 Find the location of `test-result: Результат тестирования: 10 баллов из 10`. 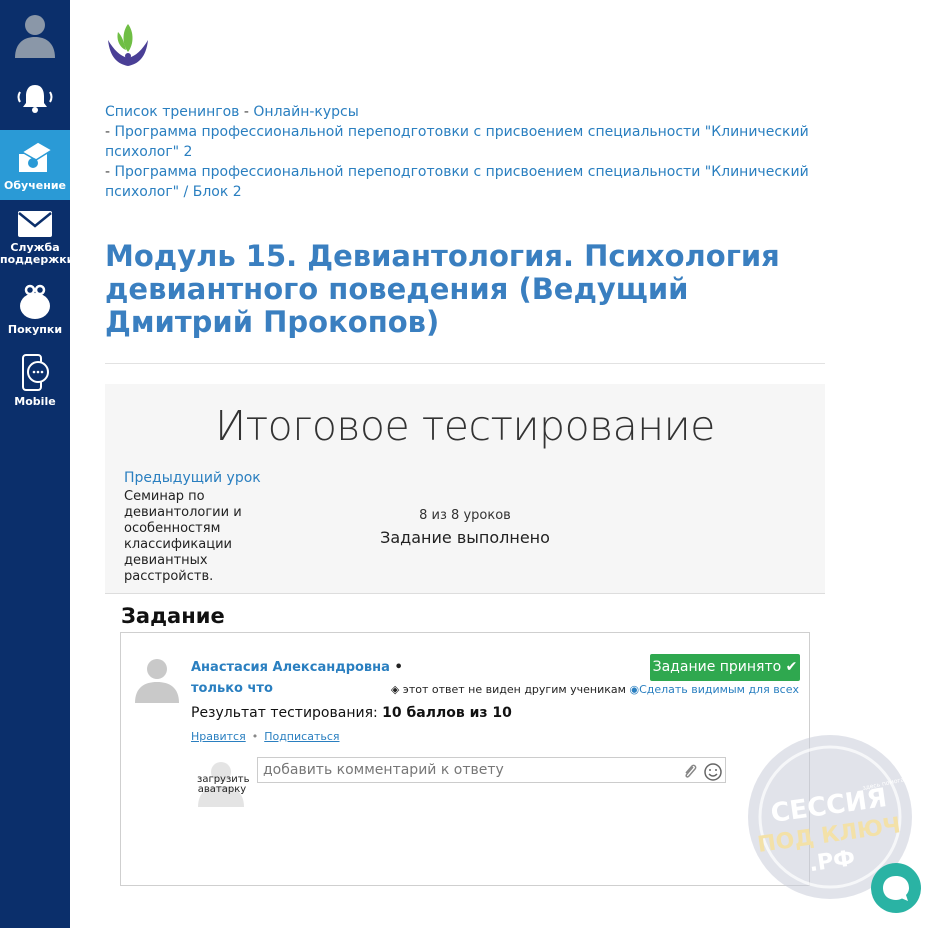

test-result: Результат тестирования: 10 баллов из 10 is located at coordinates (351, 713).